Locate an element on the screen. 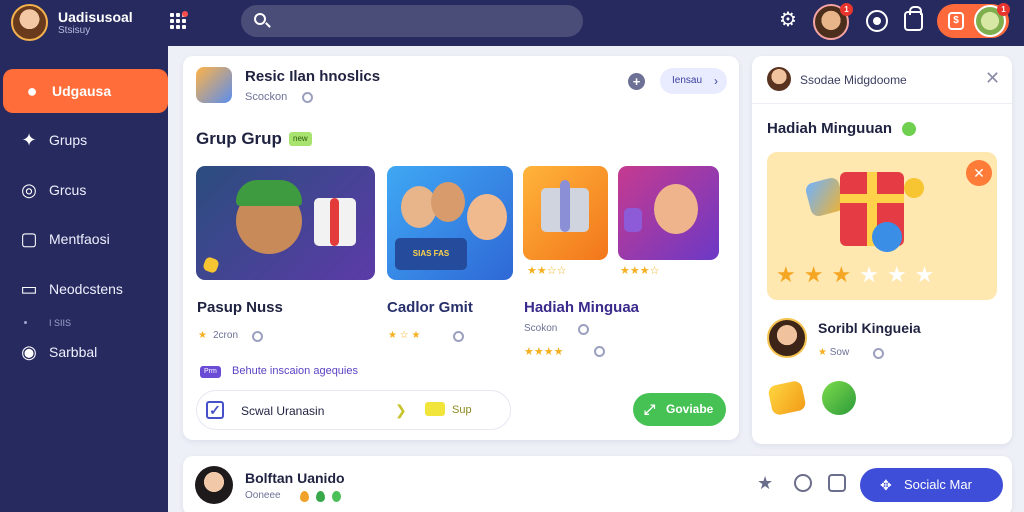 The width and height of the screenshot is (1024, 512). bird-icon: ✦ is located at coordinates (29, 140).